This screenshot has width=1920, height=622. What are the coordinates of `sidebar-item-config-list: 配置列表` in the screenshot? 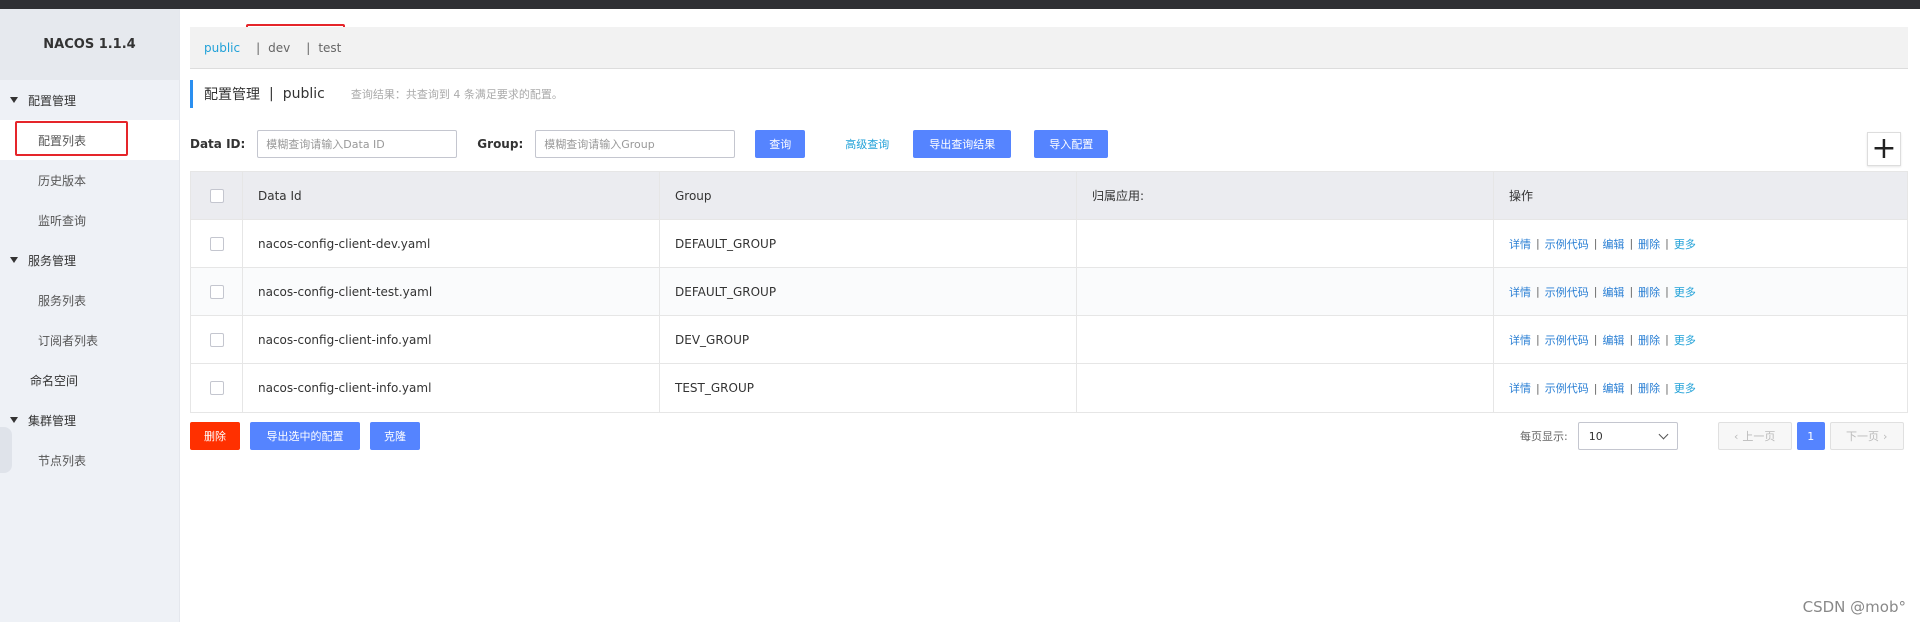 It's located at (89, 140).